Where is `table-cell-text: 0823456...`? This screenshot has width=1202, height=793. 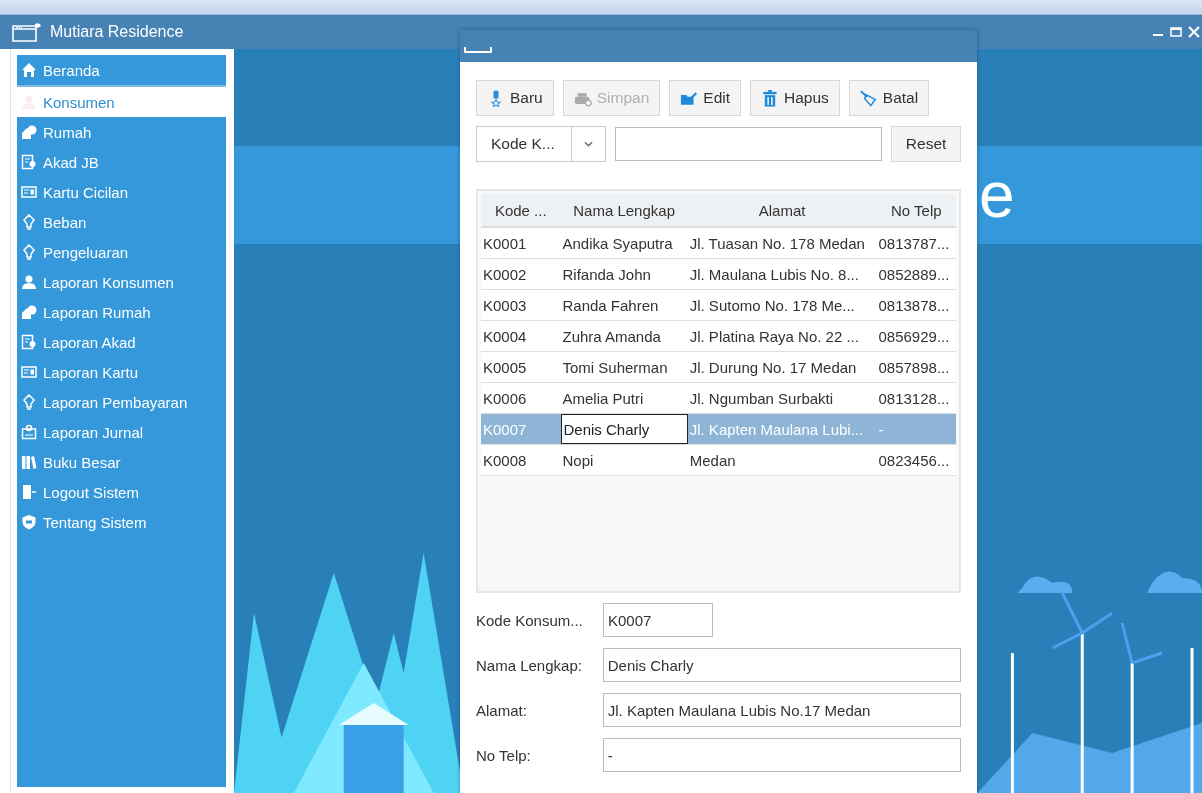
table-cell-text: 0823456... is located at coordinates (914, 460).